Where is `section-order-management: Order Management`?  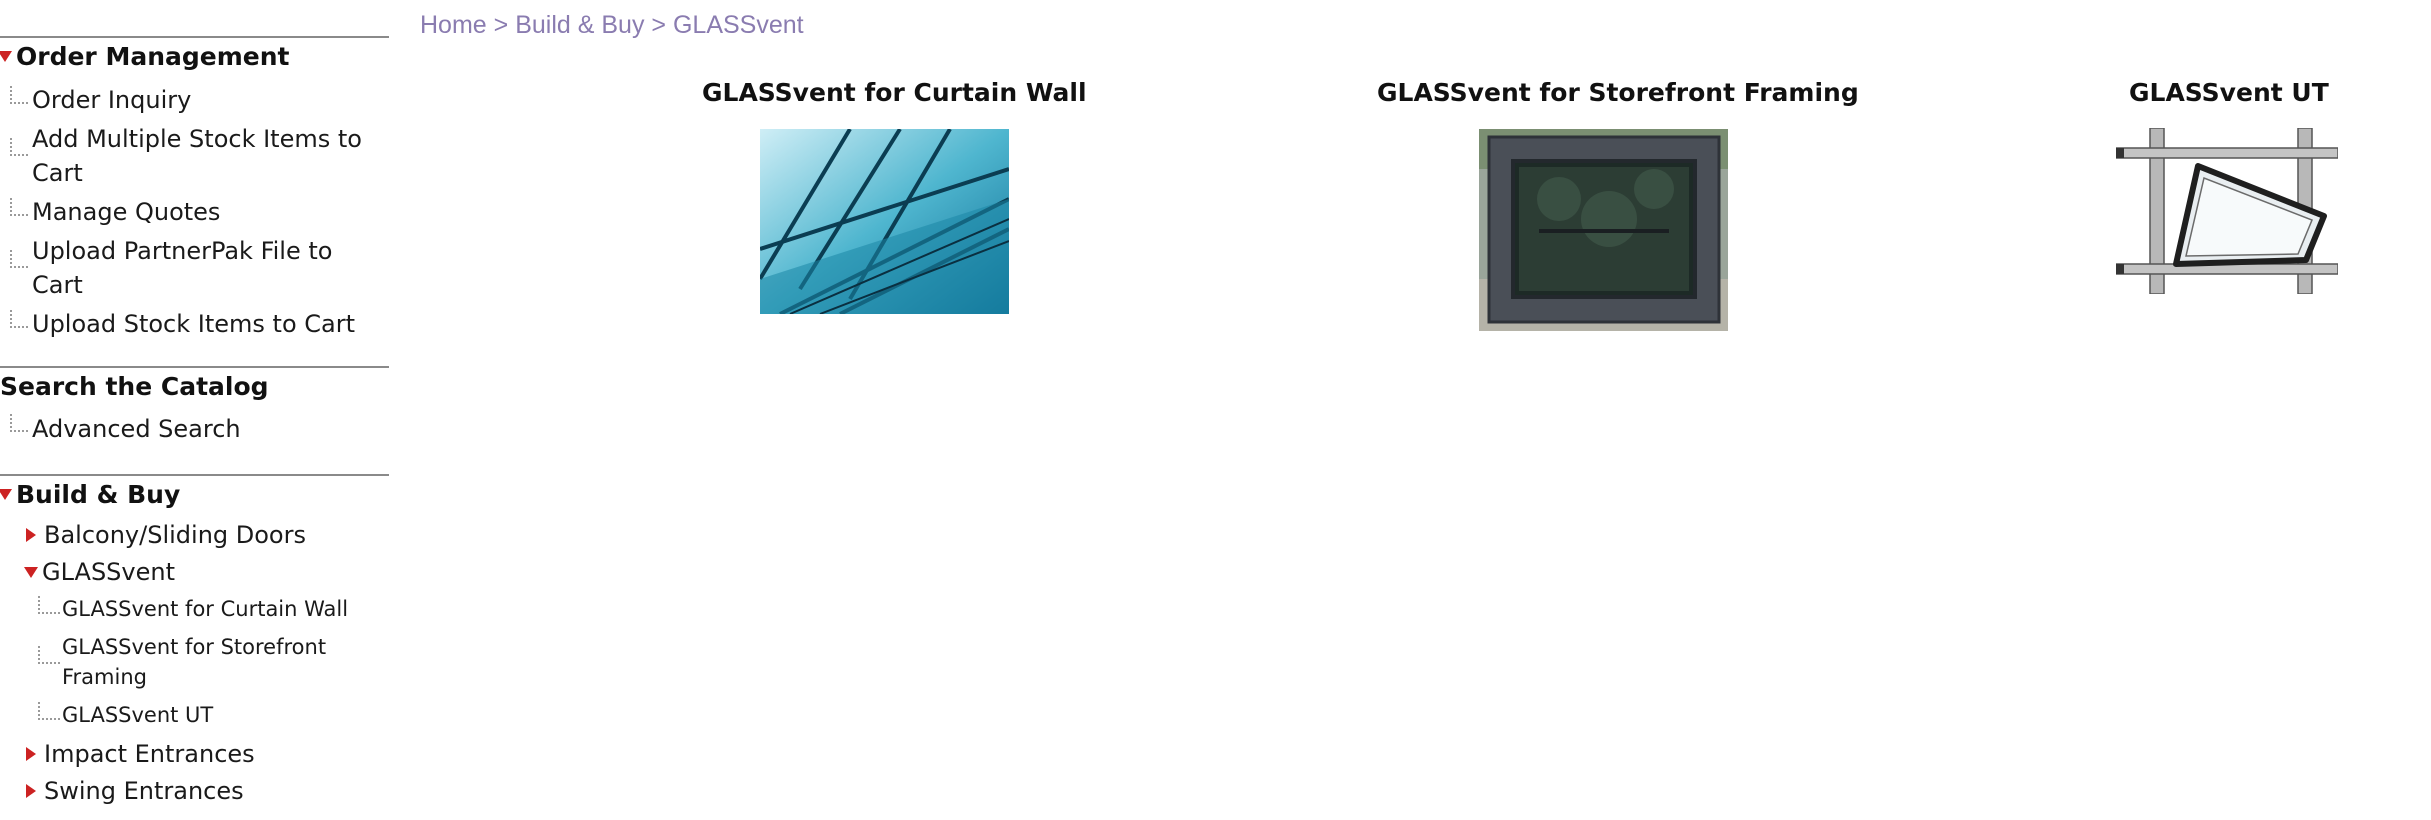 section-order-management: Order Management is located at coordinates (145, 56).